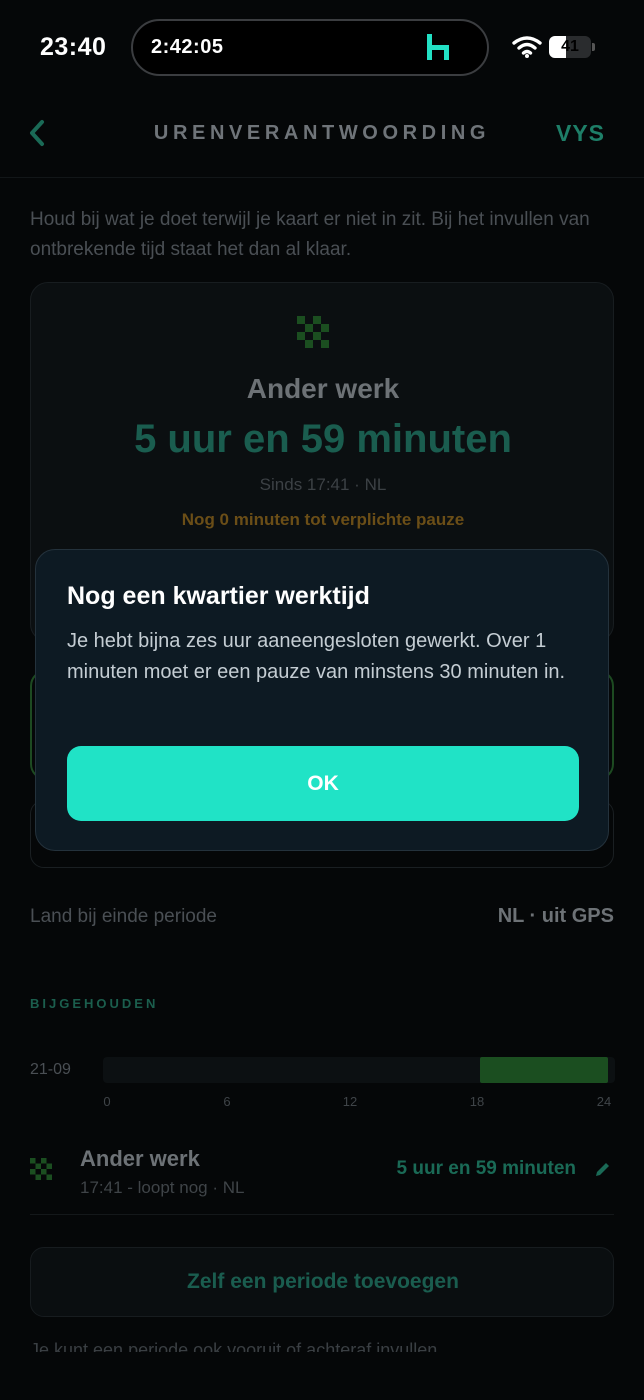 The width and height of the screenshot is (644, 1400). Describe the element at coordinates (107, 1101) in the screenshot. I see `timeline-tick: 0` at that location.